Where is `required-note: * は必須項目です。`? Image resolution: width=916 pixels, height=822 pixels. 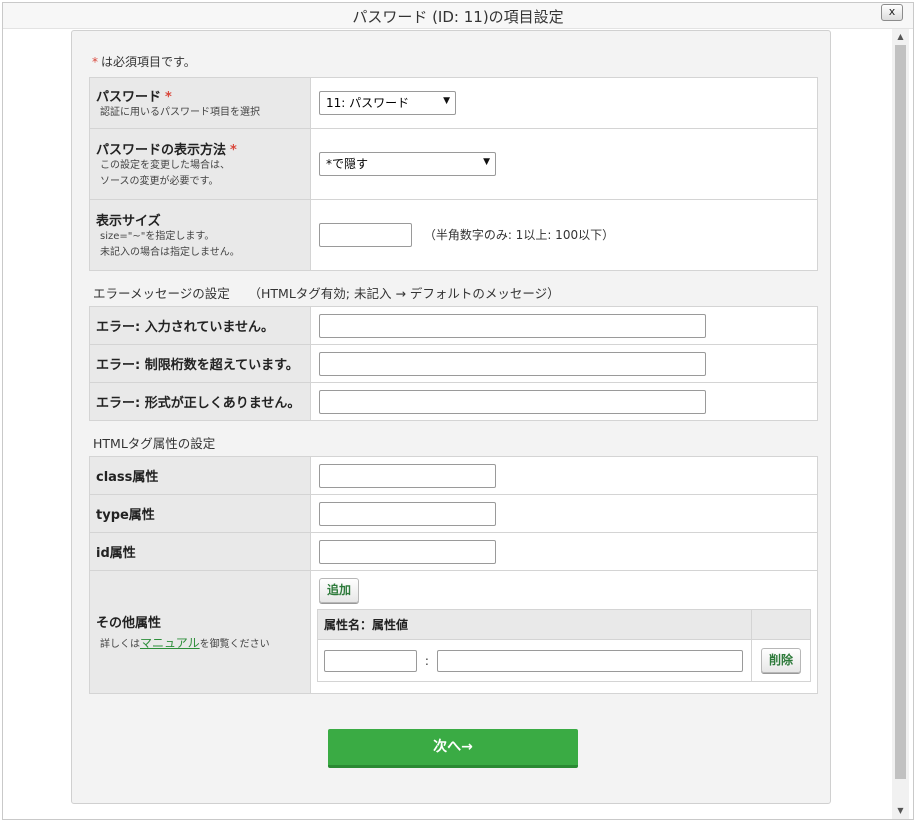 required-note: * は必須項目です。 is located at coordinates (144, 61).